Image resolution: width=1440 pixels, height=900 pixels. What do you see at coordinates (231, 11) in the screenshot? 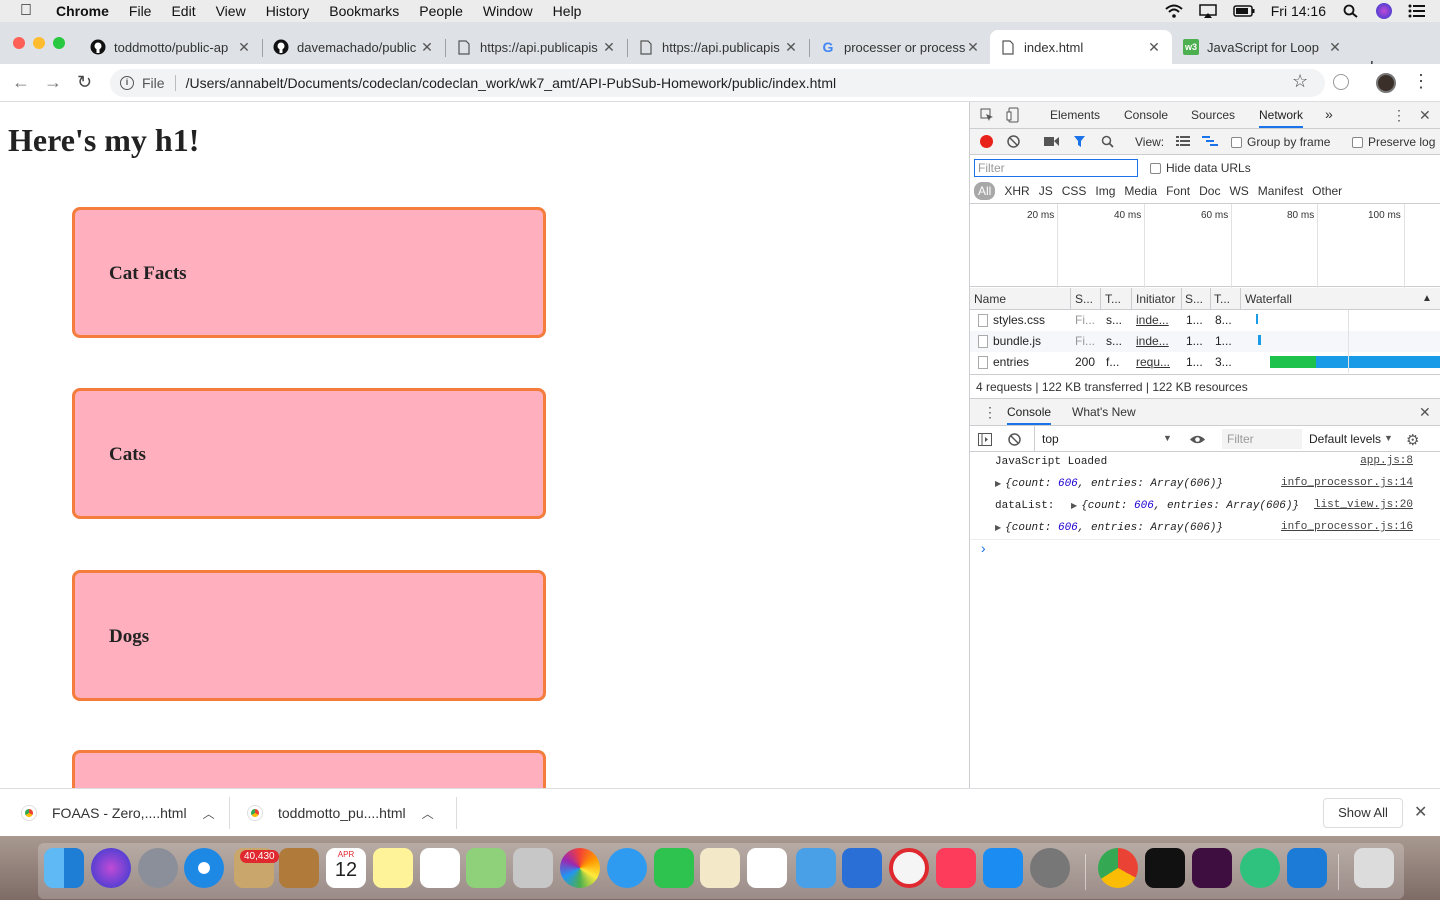
I see `menu-view: View` at bounding box center [231, 11].